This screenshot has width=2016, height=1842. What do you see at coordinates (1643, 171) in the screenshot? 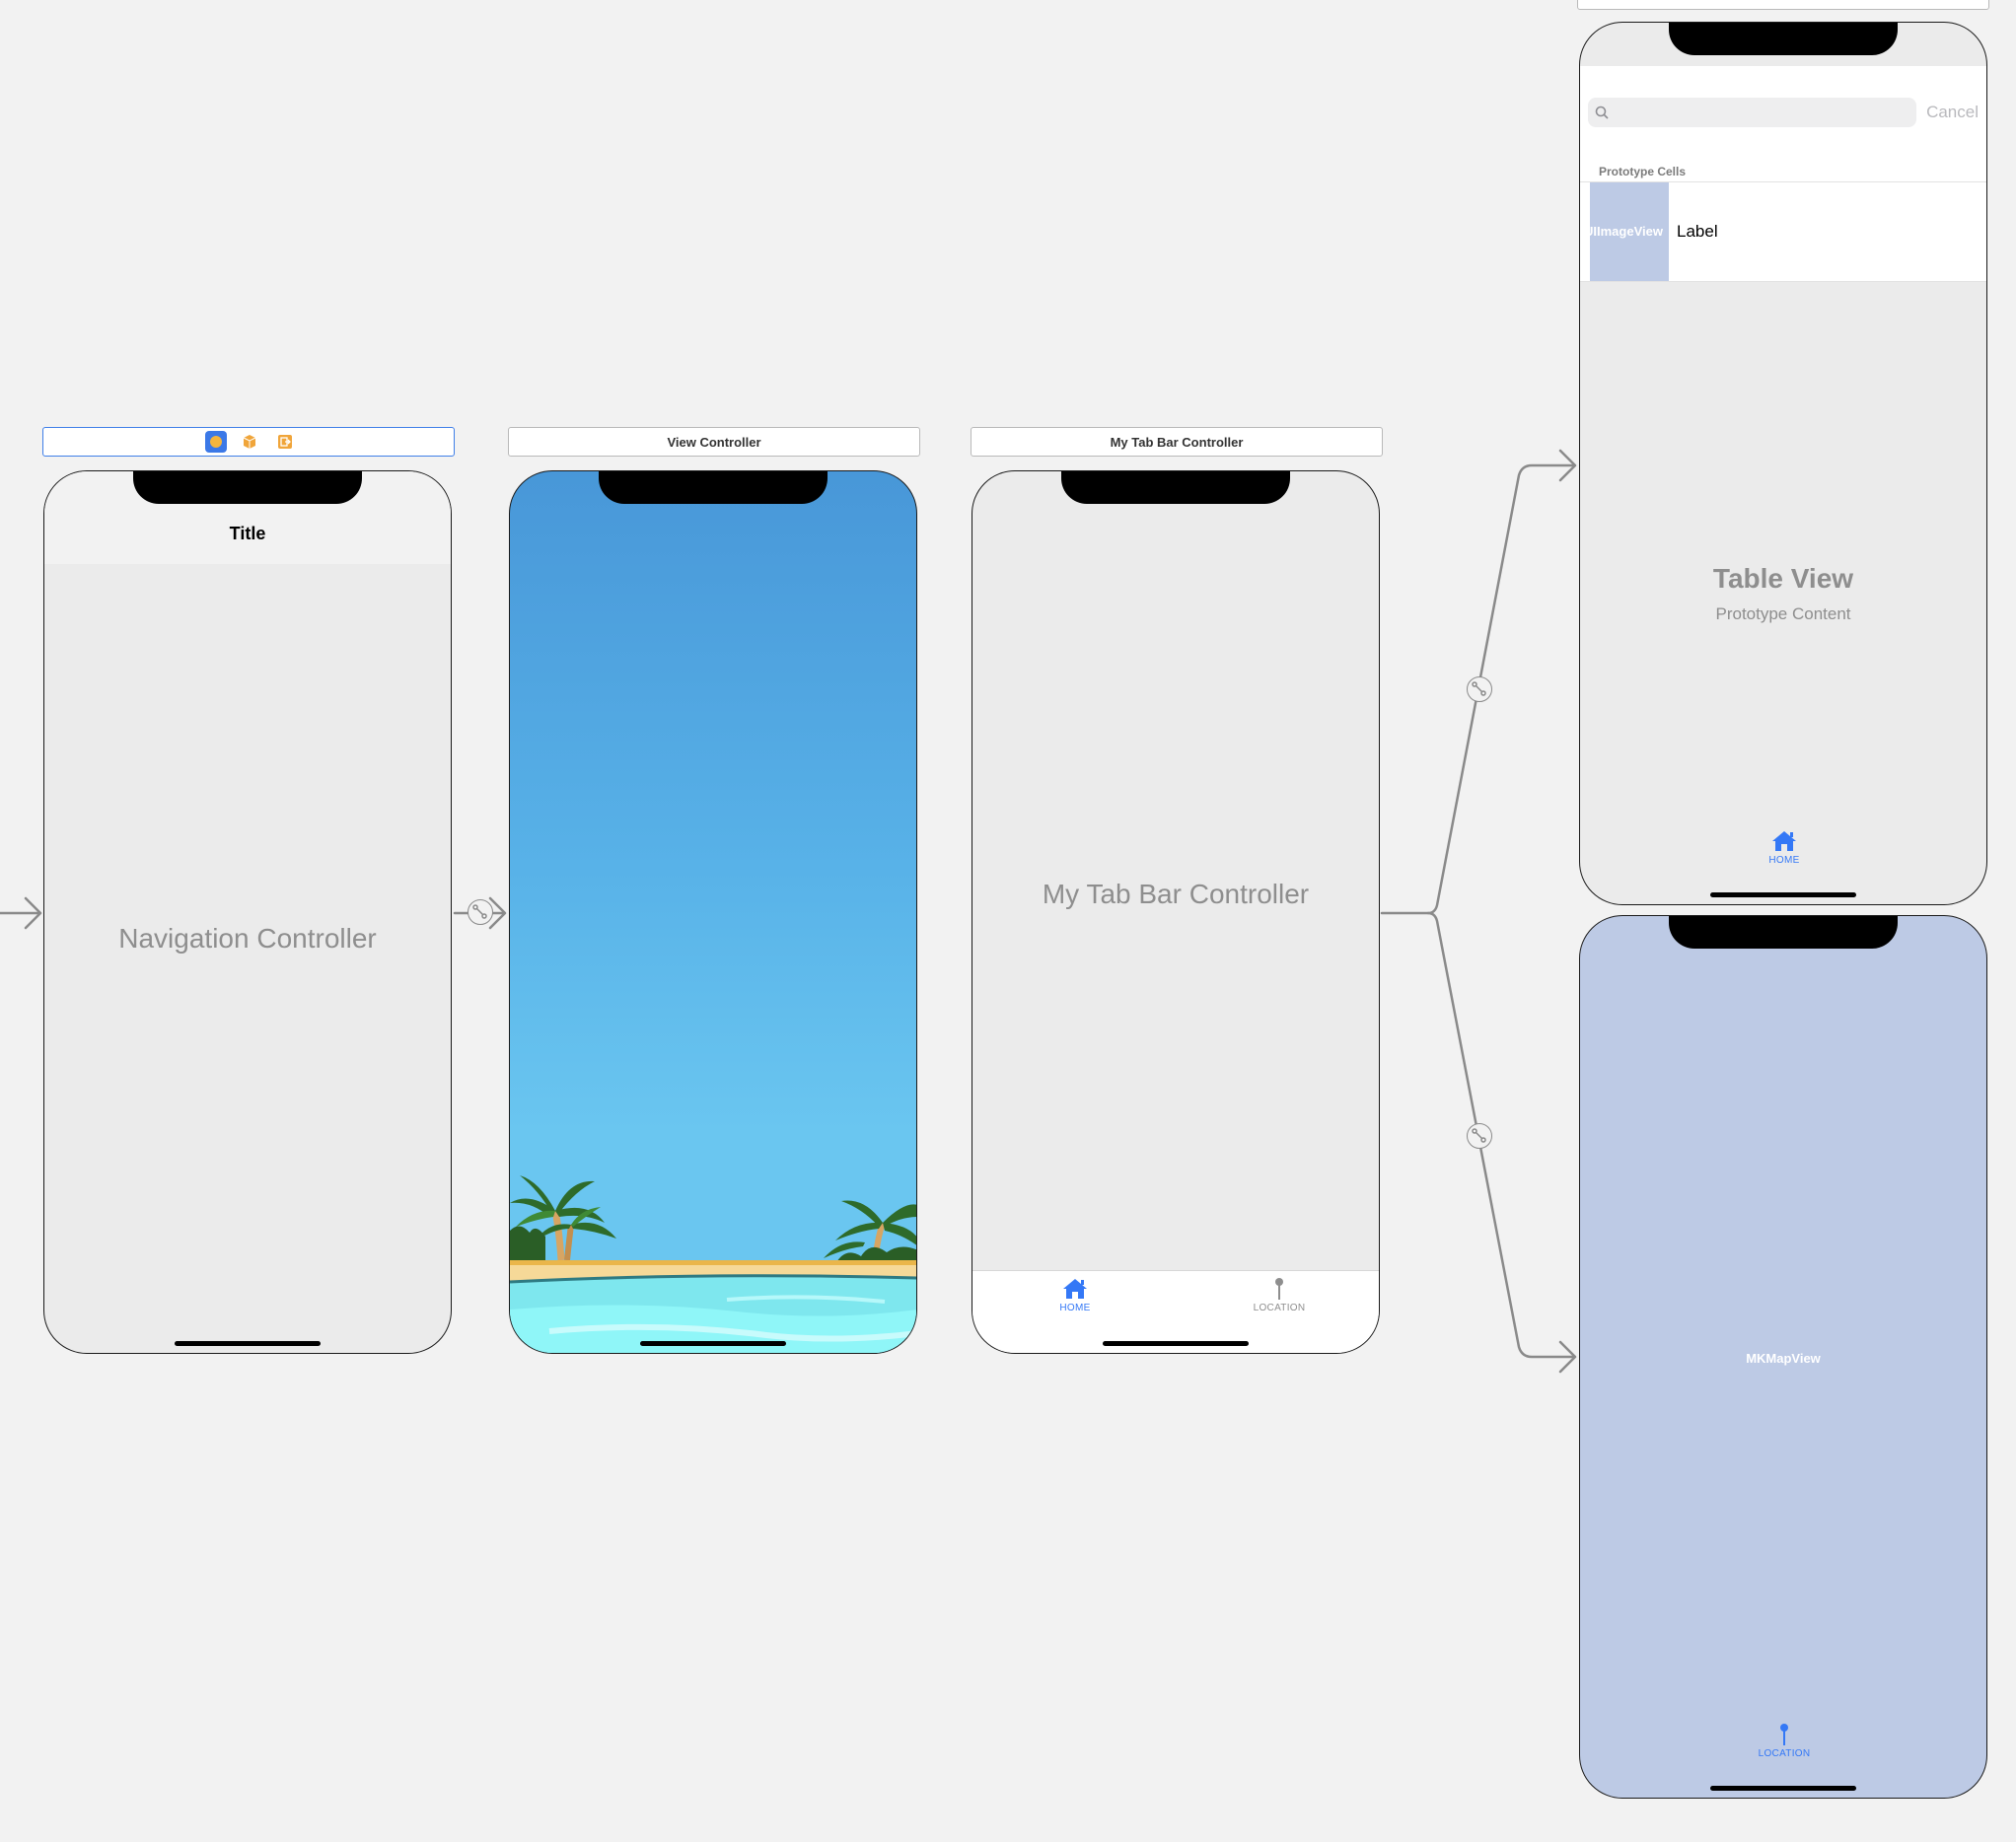
I see `prototype-cells-header: Prototype Cells` at bounding box center [1643, 171].